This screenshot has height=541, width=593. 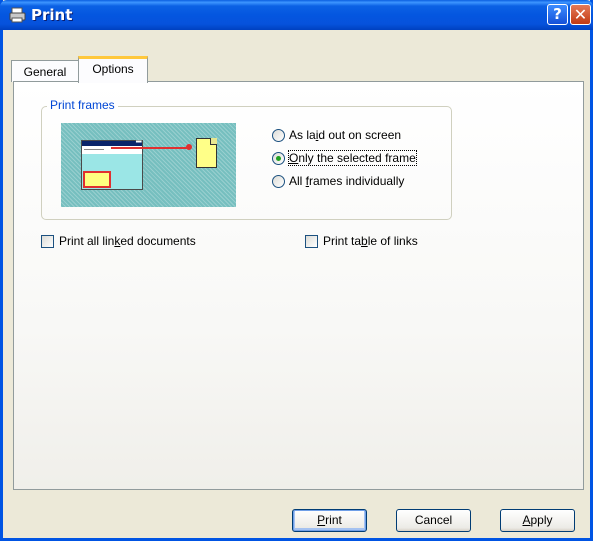 What do you see at coordinates (45, 71) in the screenshot?
I see `tab-general: General` at bounding box center [45, 71].